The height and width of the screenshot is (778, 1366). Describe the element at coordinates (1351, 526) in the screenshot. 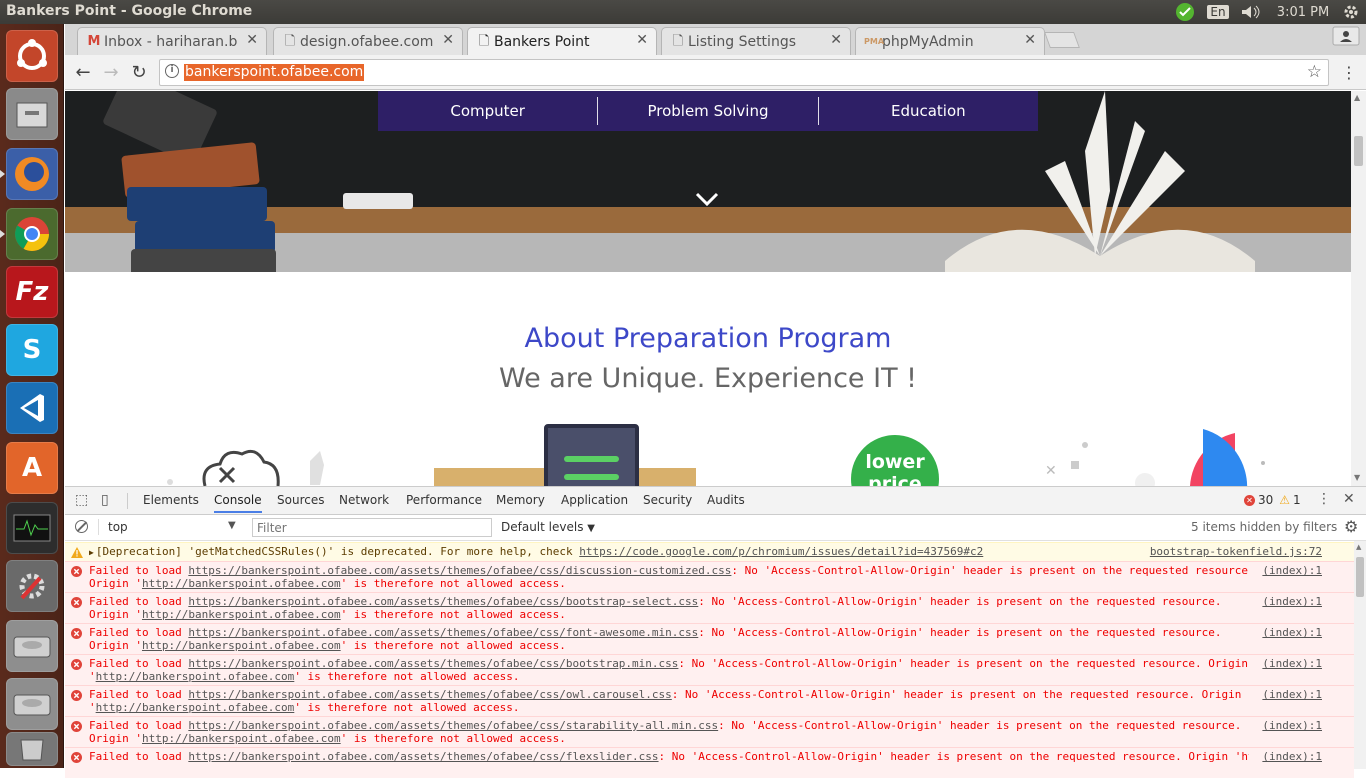

I see `console-settings-gear-icon: ⚙` at that location.